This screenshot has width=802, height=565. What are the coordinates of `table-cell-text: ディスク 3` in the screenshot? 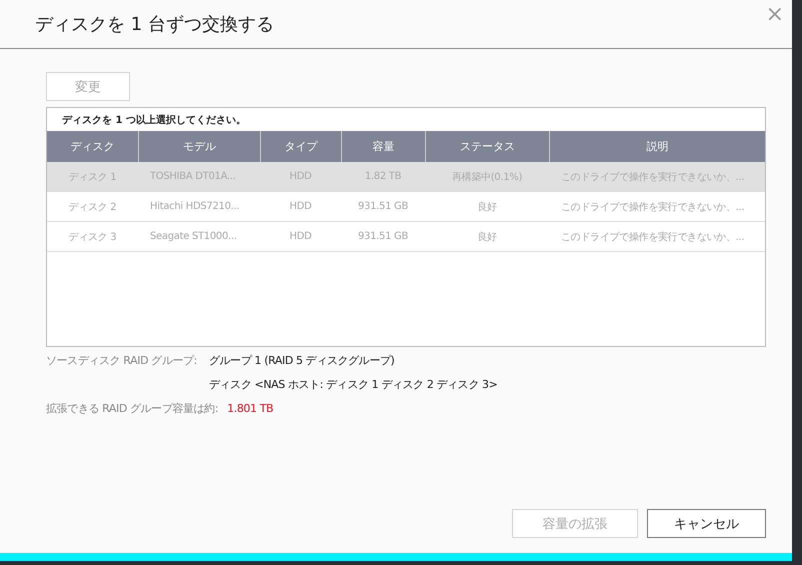 It's located at (93, 237).